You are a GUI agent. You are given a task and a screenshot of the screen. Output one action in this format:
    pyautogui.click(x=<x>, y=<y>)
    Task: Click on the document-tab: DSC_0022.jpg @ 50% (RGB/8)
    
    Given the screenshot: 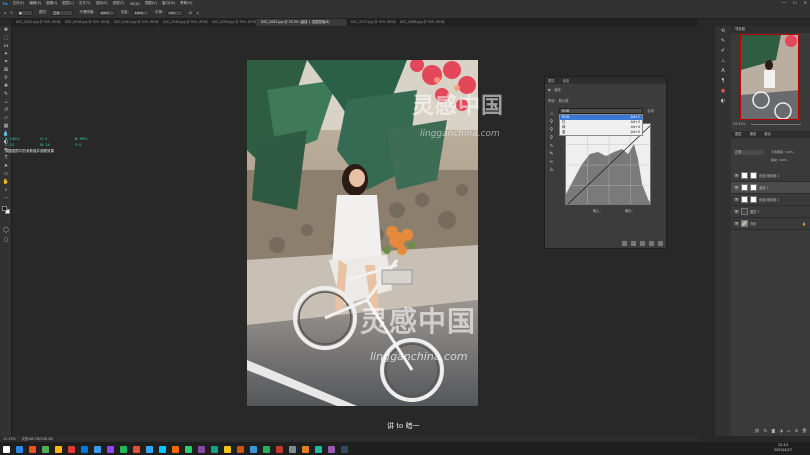 What is the action you would take?
    pyautogui.click(x=36, y=22)
    